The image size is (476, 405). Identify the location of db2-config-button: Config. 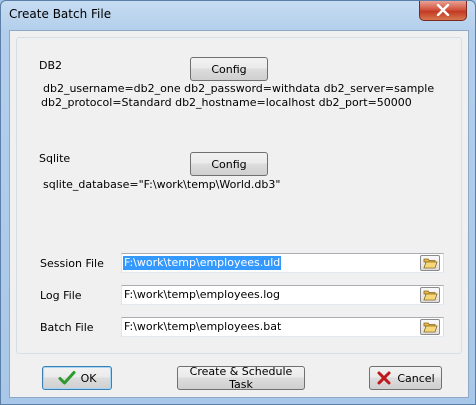
(229, 69).